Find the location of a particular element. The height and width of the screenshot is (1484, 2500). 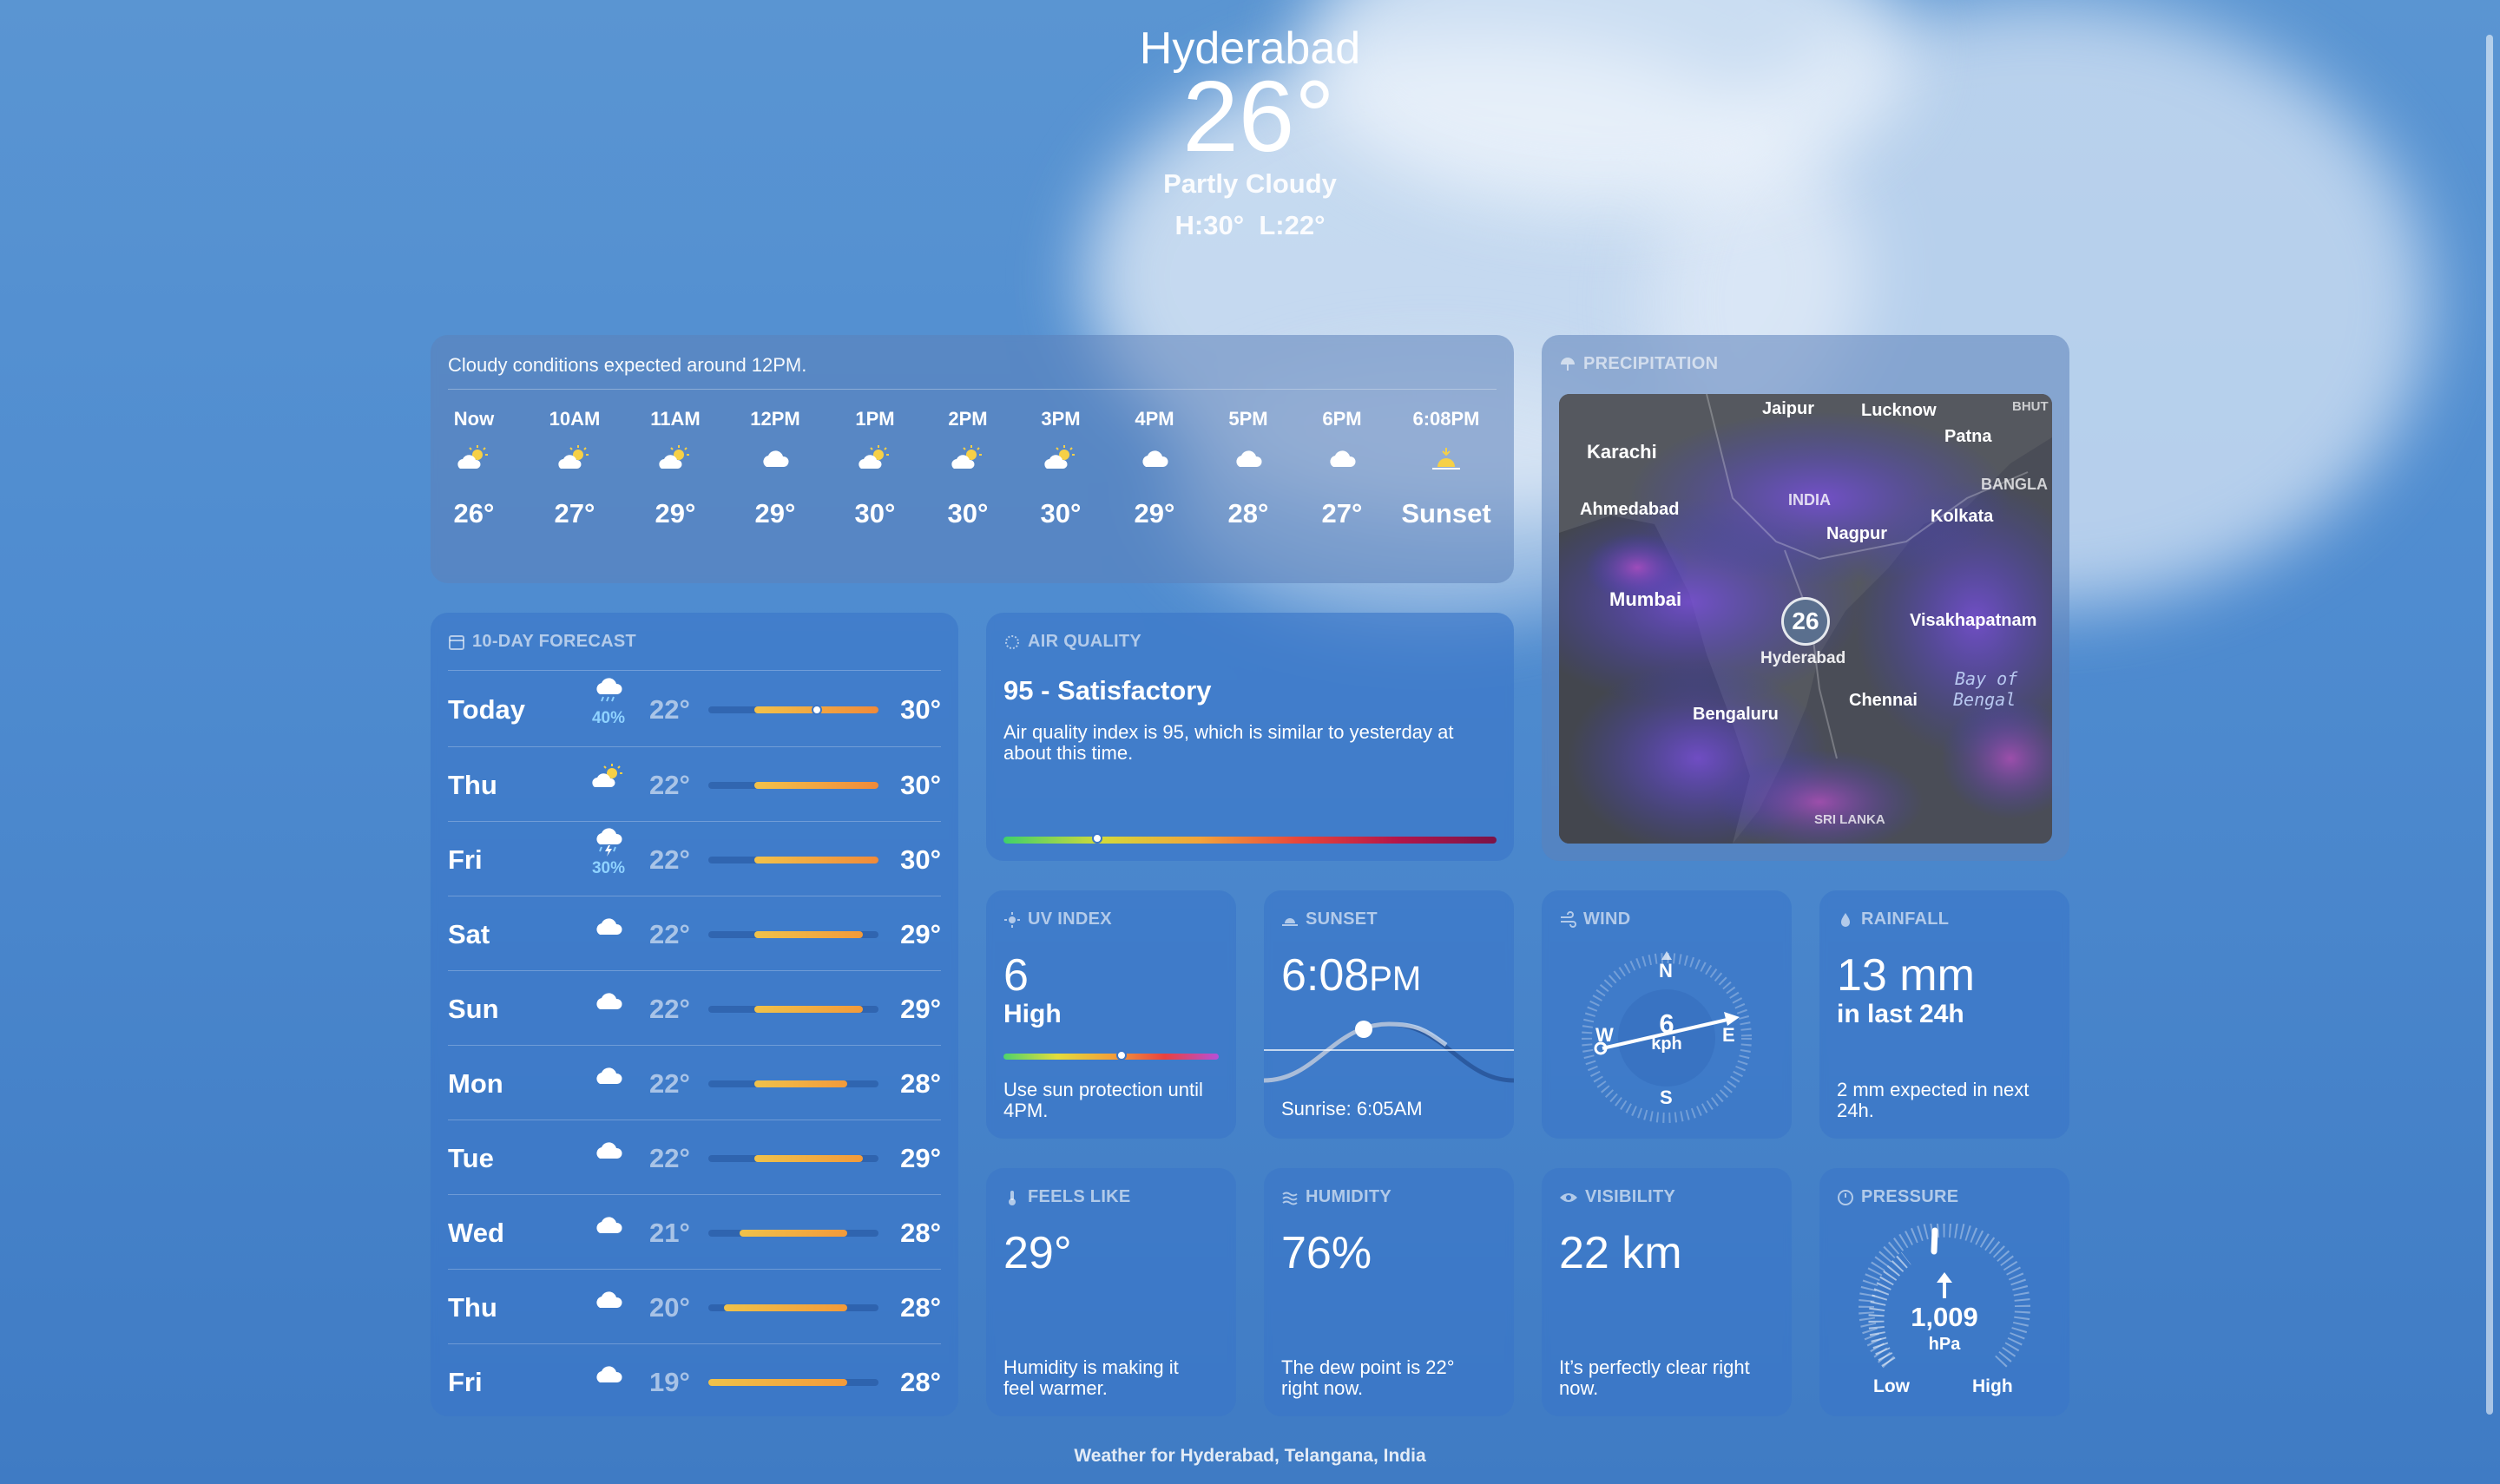

map-label-hyderabad: Hyderabad is located at coordinates (1803, 658).